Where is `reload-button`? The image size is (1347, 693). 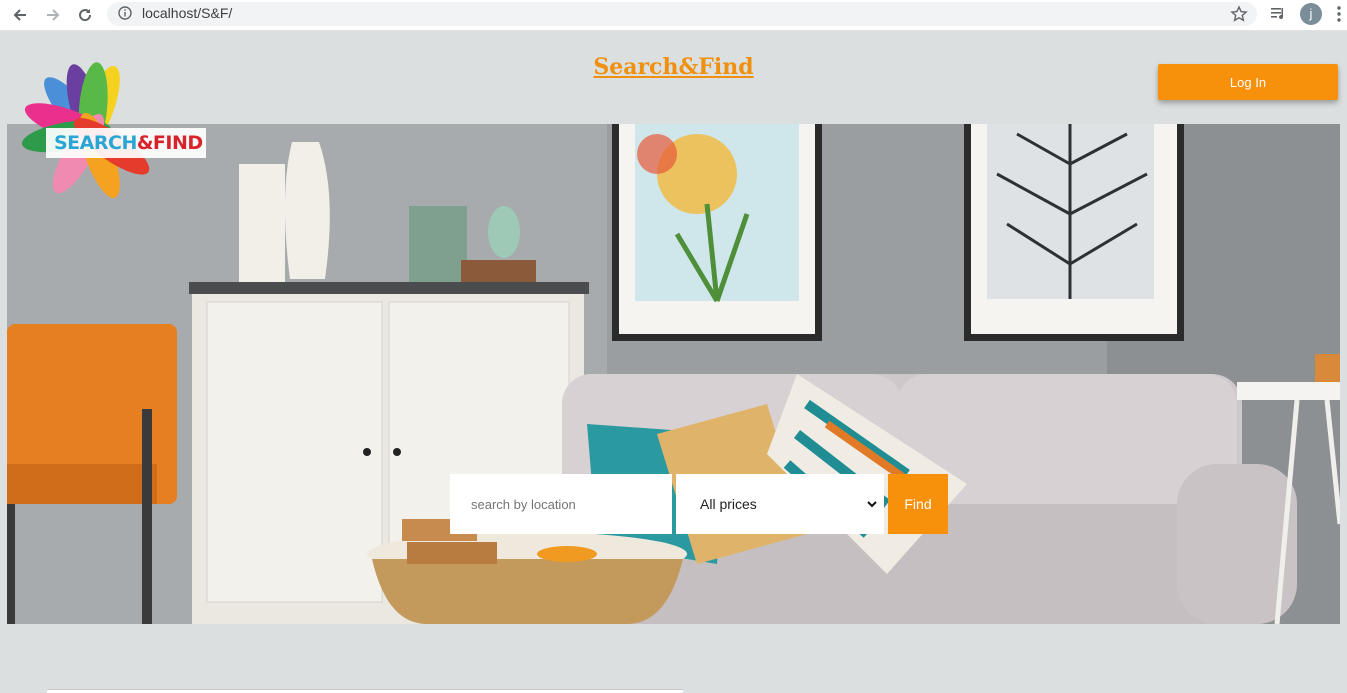 reload-button is located at coordinates (85, 15).